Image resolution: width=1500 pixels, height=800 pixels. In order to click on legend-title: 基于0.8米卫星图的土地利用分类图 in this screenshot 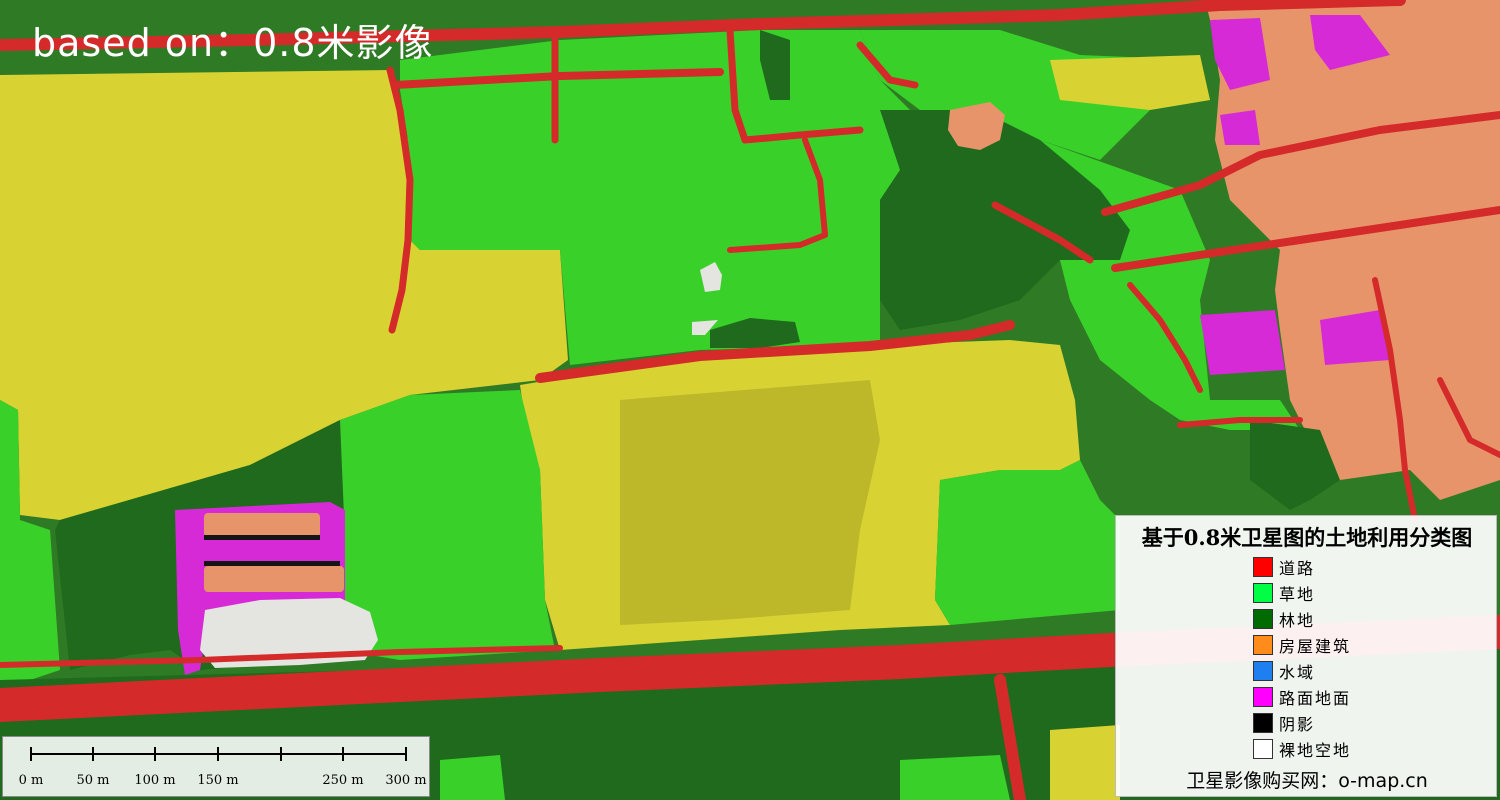, I will do `click(1307, 537)`.